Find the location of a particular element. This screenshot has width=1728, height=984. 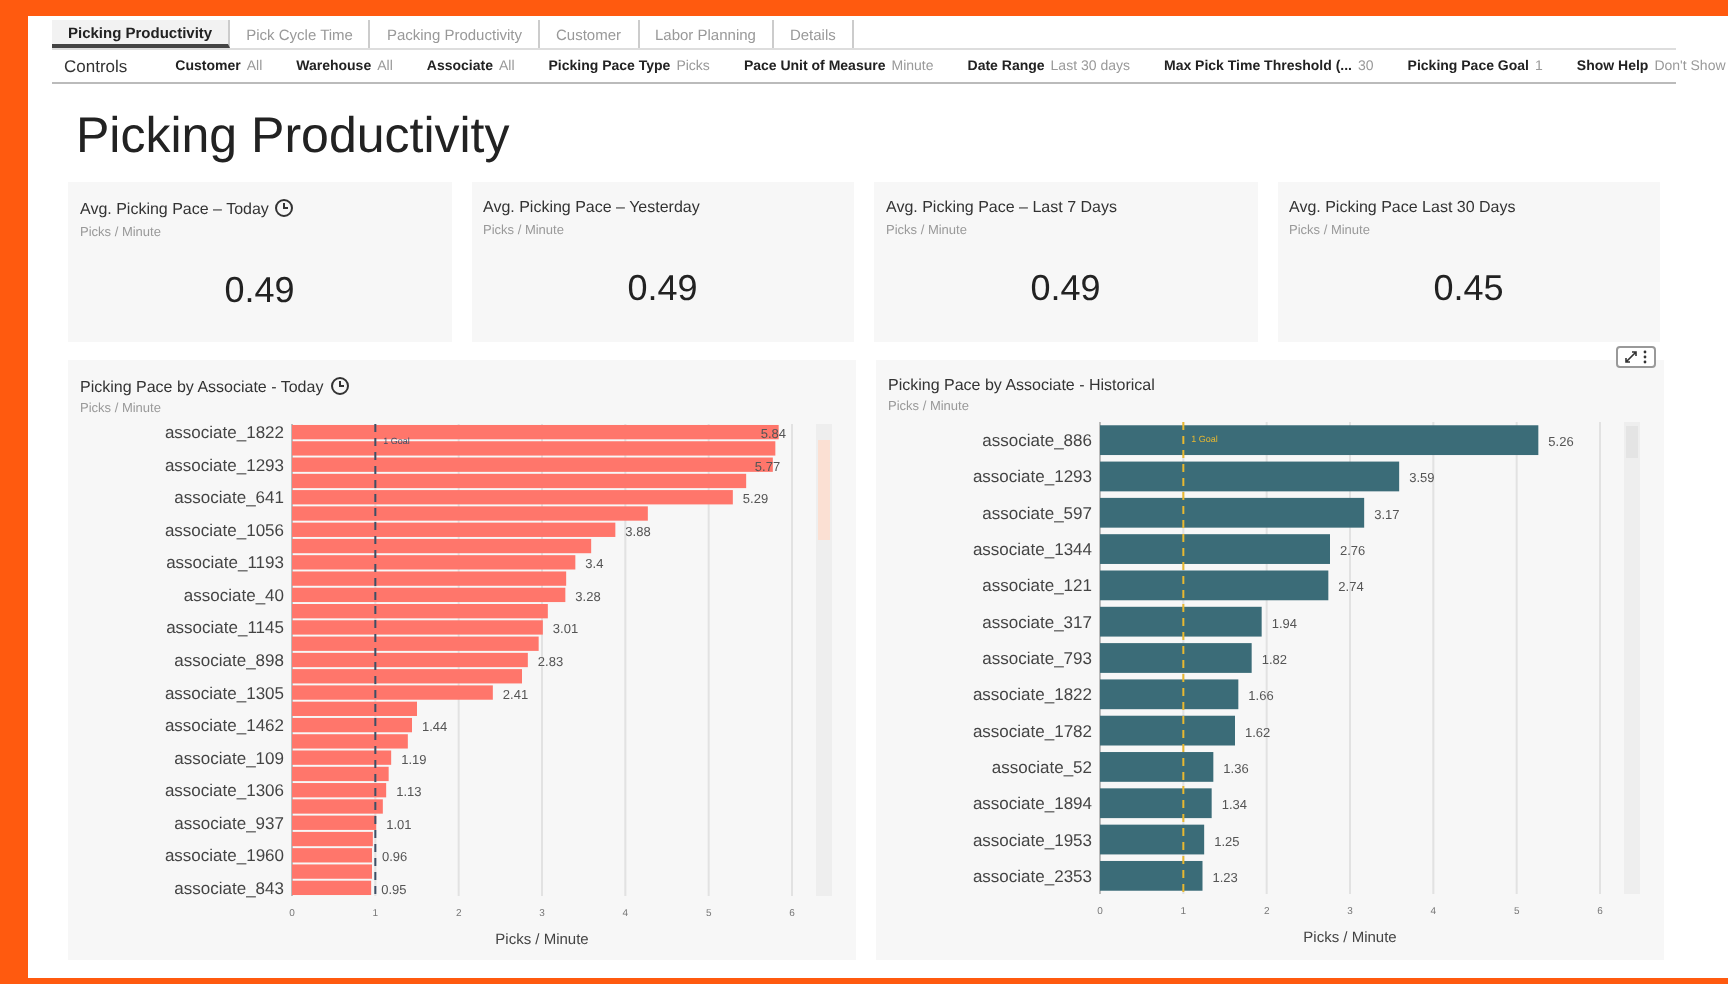

category-label: associate_2353 is located at coordinates (1032, 875).